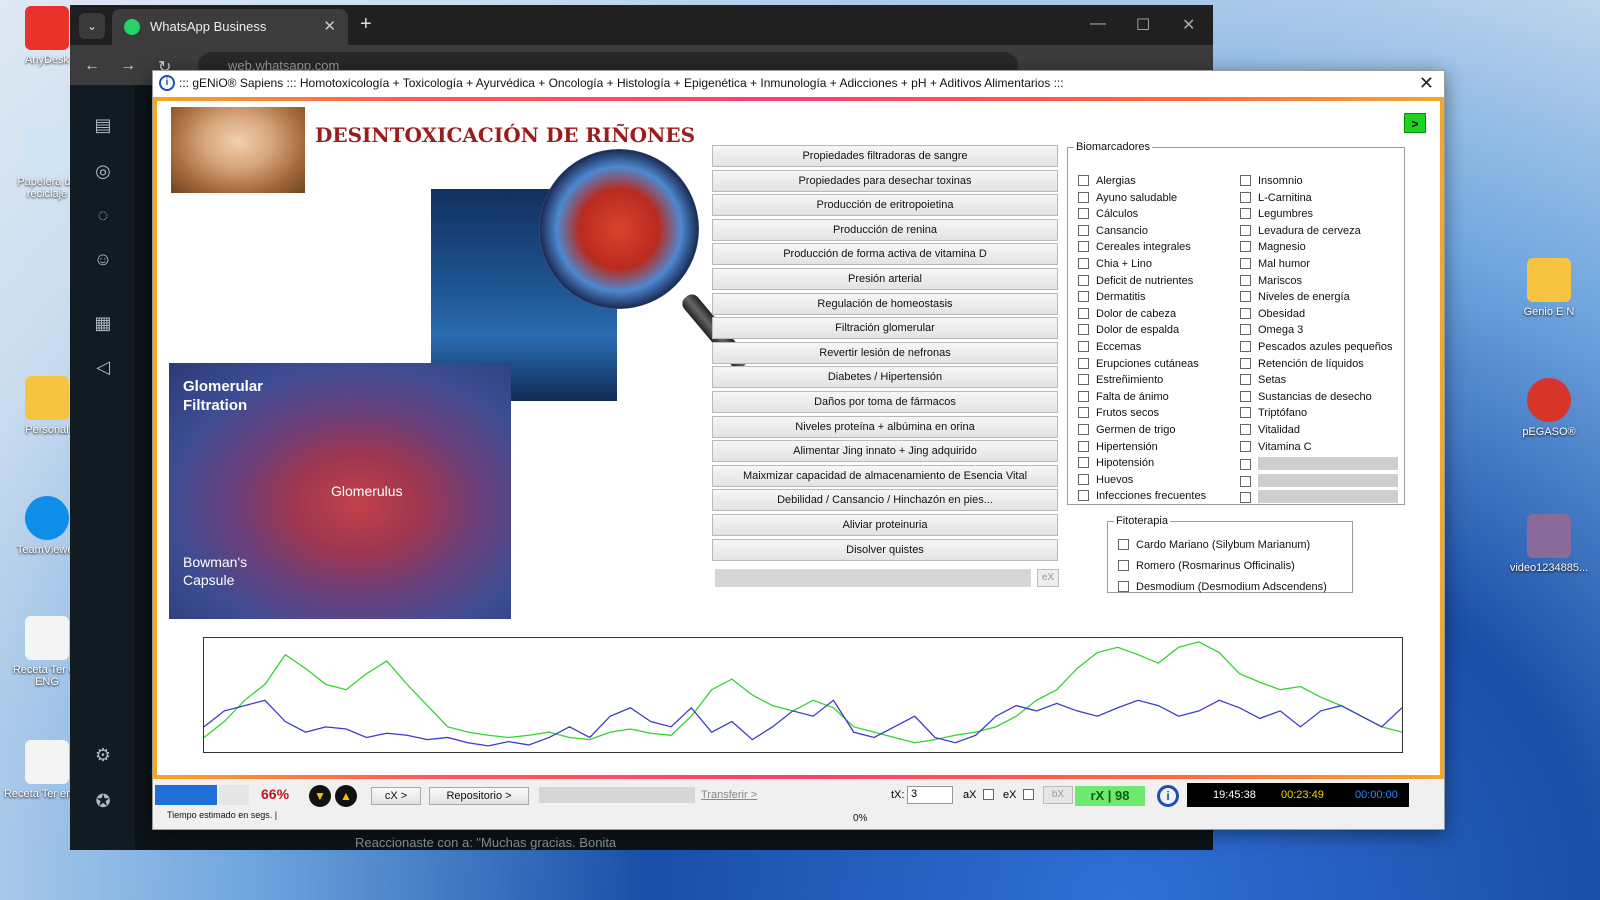  Describe the element at coordinates (1142, 497) in the screenshot. I see `checkbox-item: Infecciones frecuentes` at that location.